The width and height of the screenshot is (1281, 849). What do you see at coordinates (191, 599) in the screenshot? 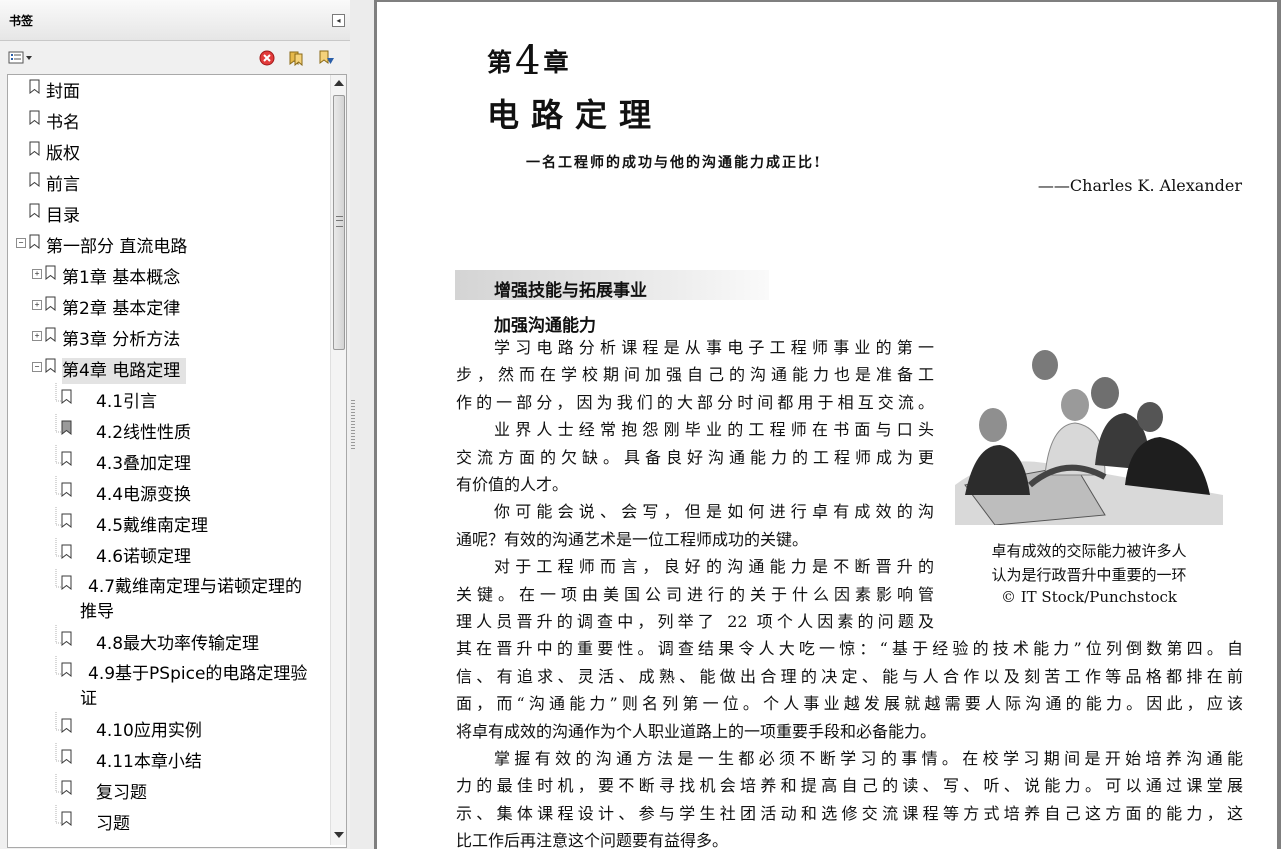
I see `bookmark-label: 4.7戴维南定理与诺顿定理的推导` at bounding box center [191, 599].